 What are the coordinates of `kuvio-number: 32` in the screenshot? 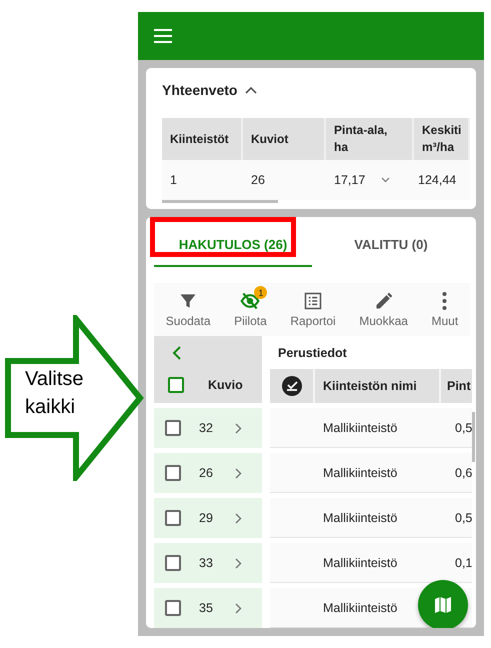 It's located at (206, 428).